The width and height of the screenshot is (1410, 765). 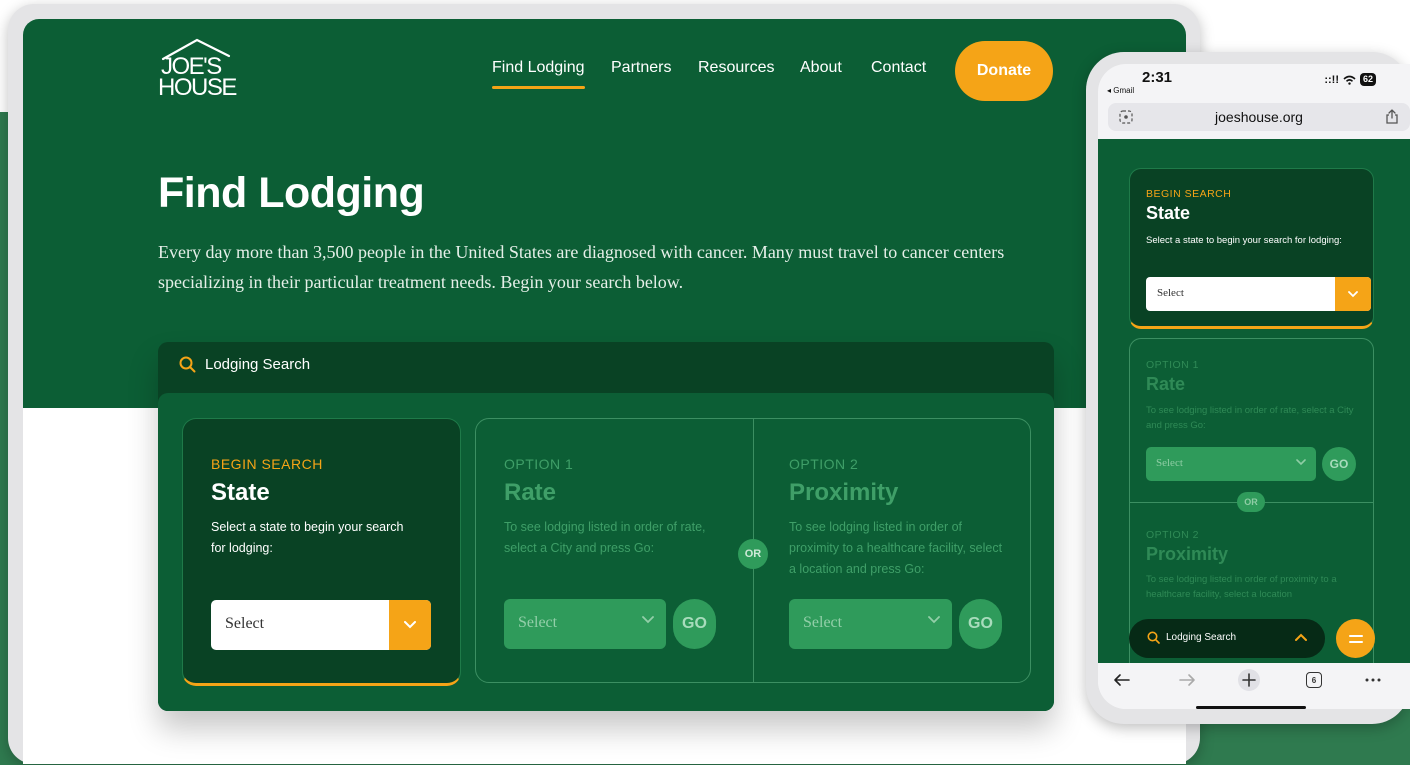 What do you see at coordinates (1339, 464) in the screenshot?
I see `mobile-rate-go-button: GO` at bounding box center [1339, 464].